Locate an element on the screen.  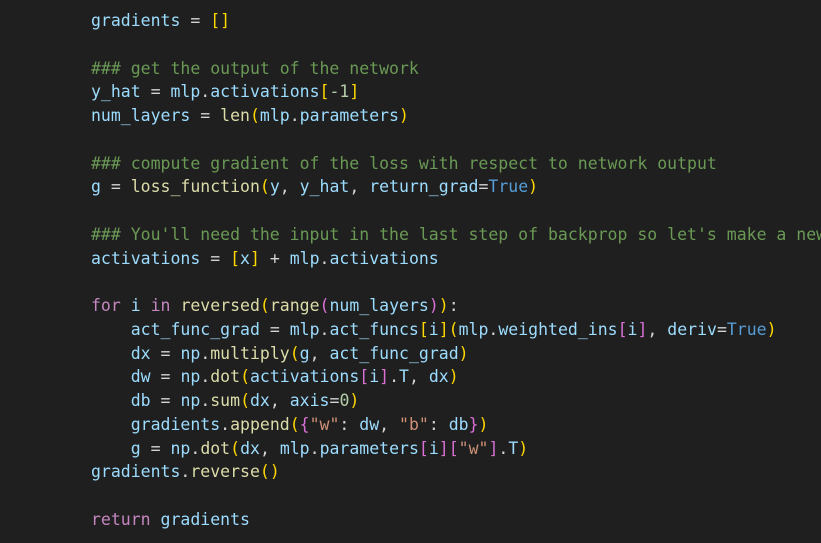
keyword-token: in is located at coordinates (160, 305).